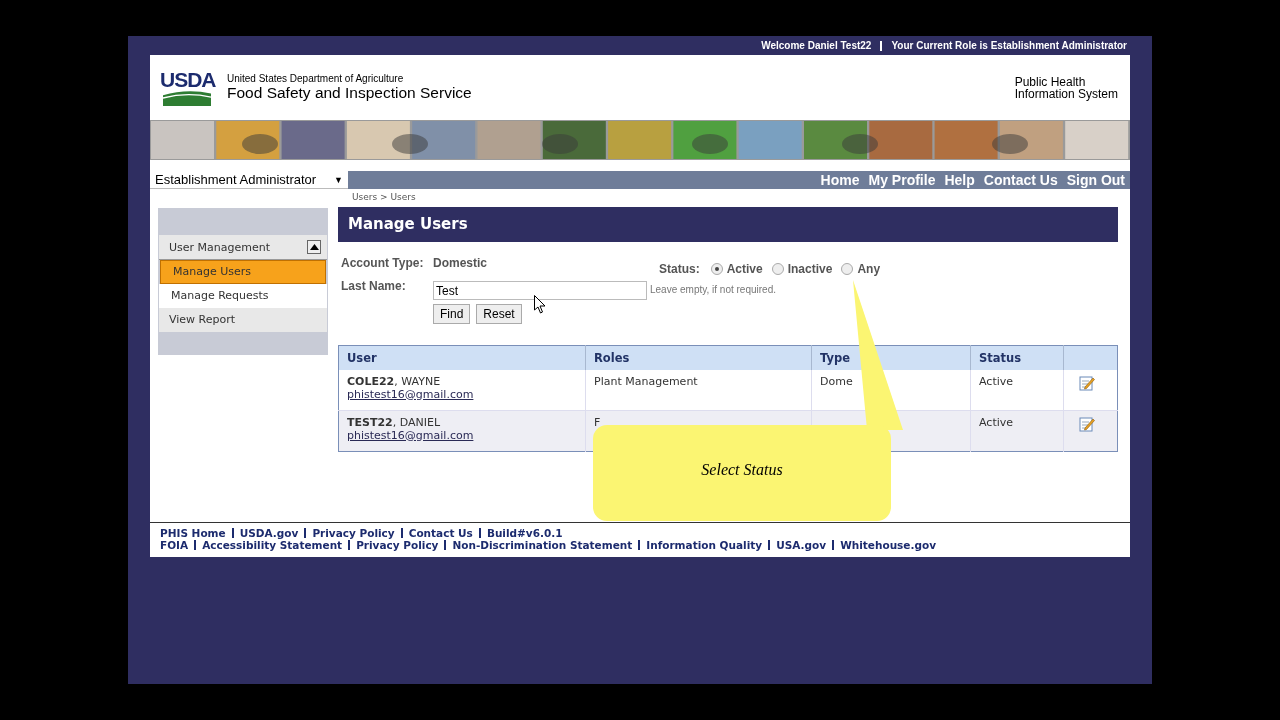 The image size is (1280, 720). I want to click on sidebar-item: Manage Users, so click(243, 272).